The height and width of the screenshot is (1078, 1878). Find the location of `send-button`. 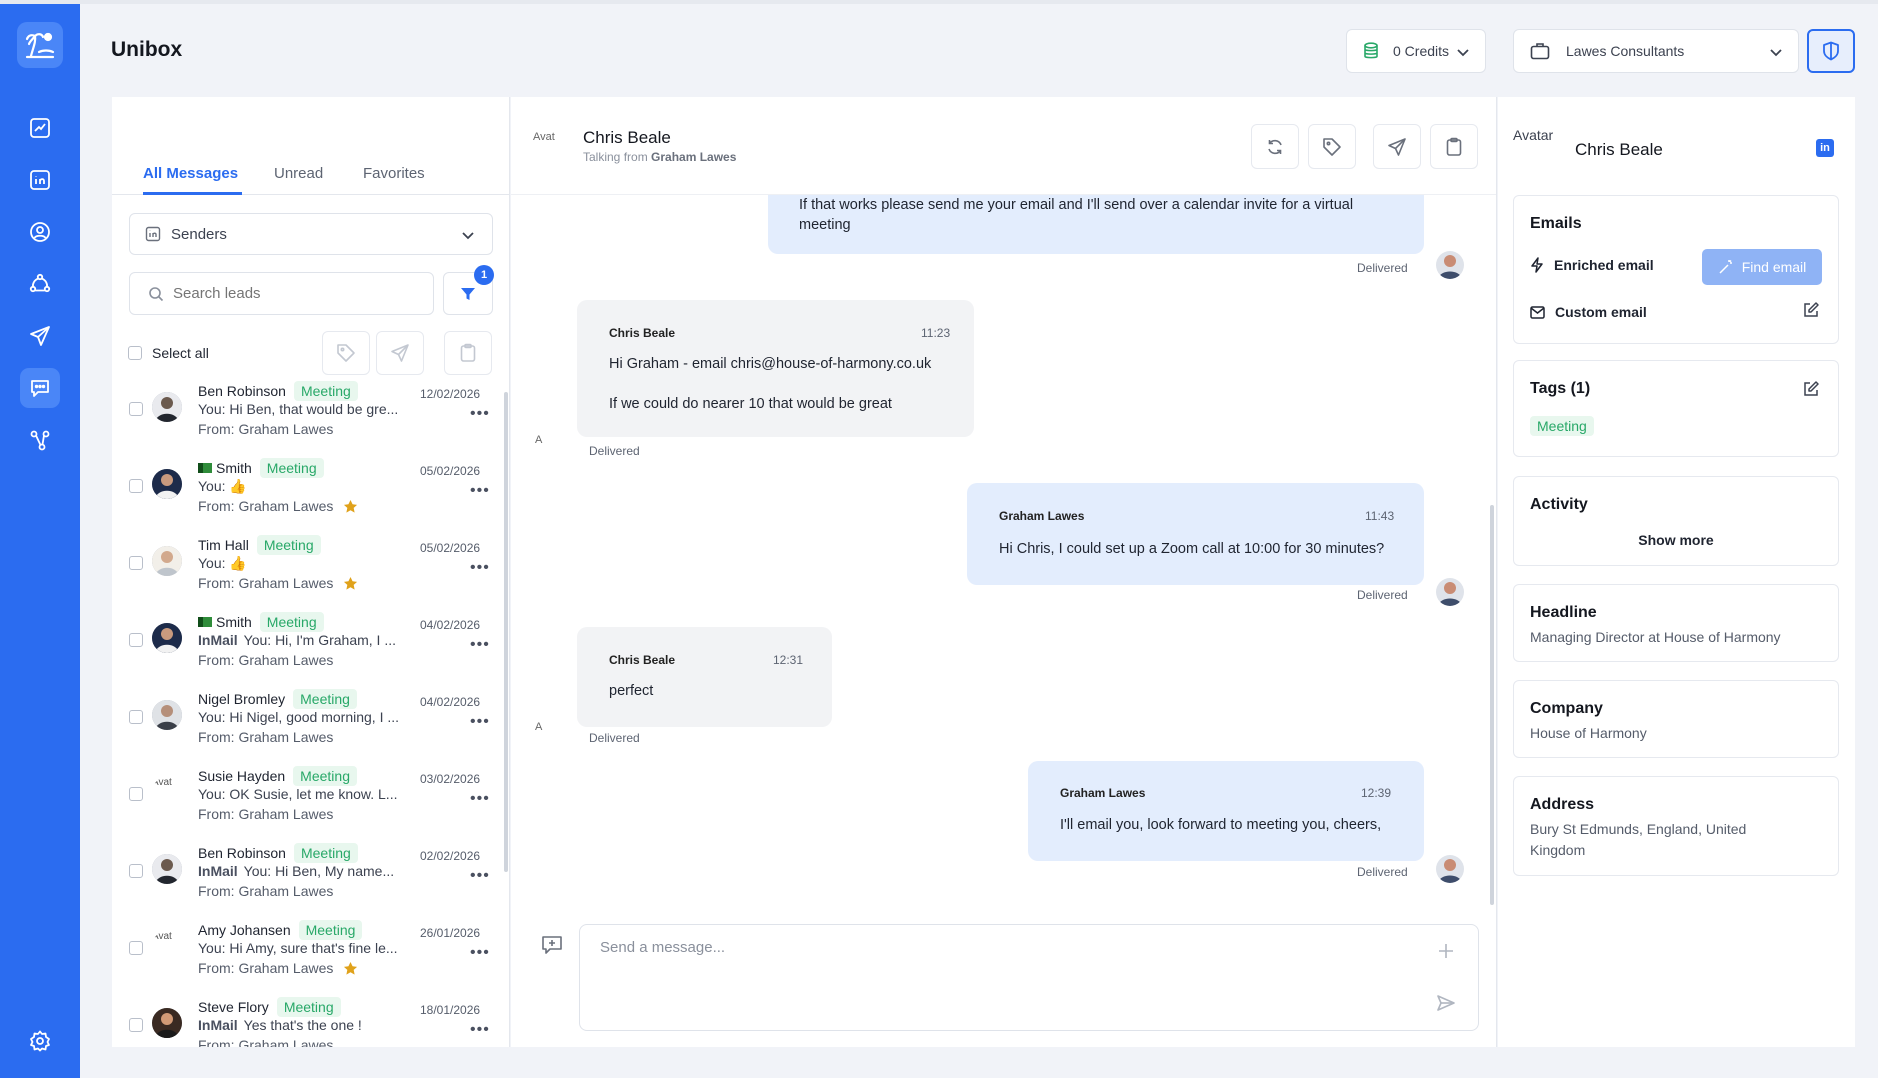

send-button is located at coordinates (1397, 146).